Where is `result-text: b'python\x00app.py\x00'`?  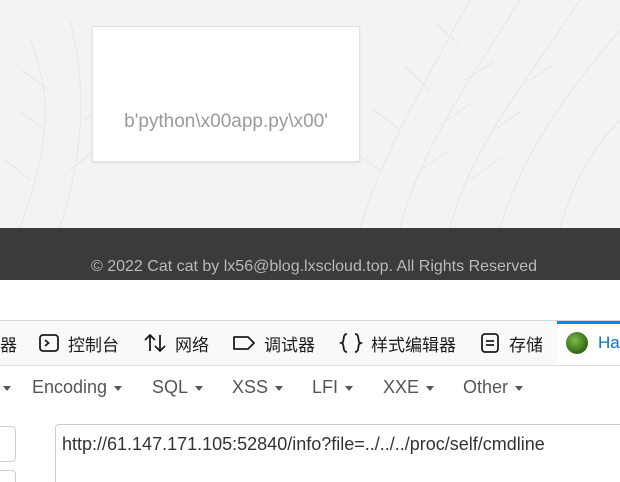
result-text: b'python\x00app.py\x00' is located at coordinates (226, 121).